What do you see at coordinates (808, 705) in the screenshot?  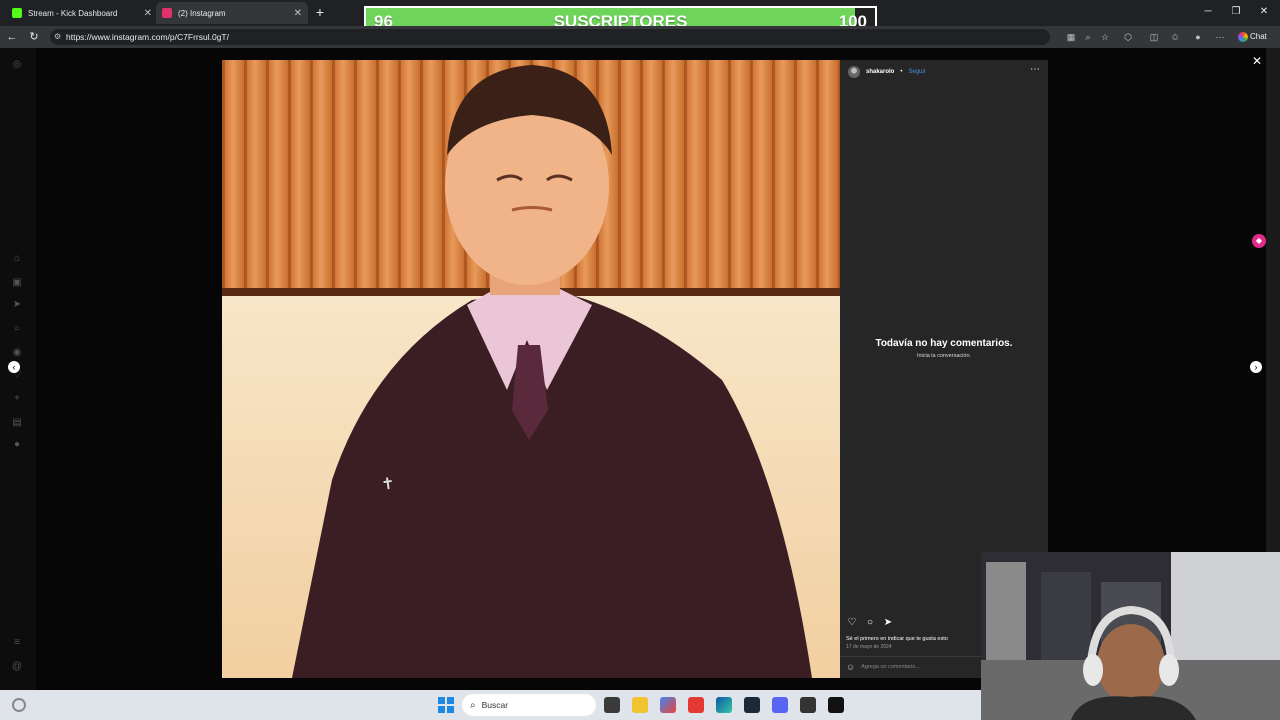 I see `obs-icon` at bounding box center [808, 705].